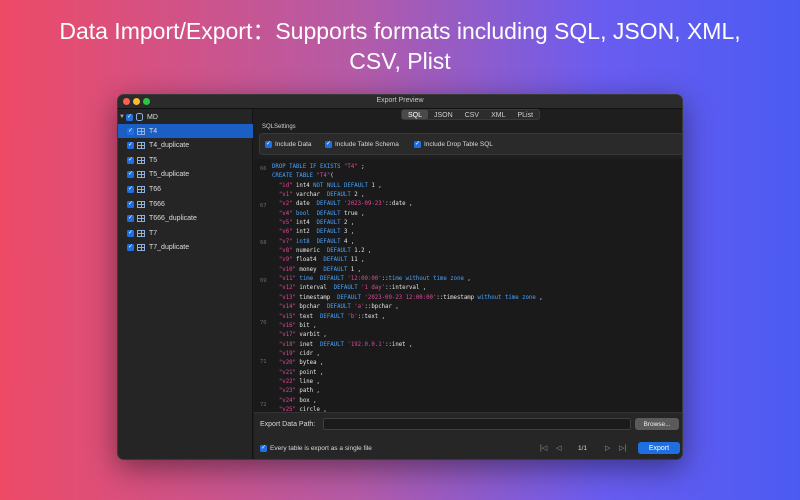 The height and width of the screenshot is (500, 800). What do you see at coordinates (367, 144) in the screenshot?
I see `include-schema-label: Include Table Schema` at bounding box center [367, 144].